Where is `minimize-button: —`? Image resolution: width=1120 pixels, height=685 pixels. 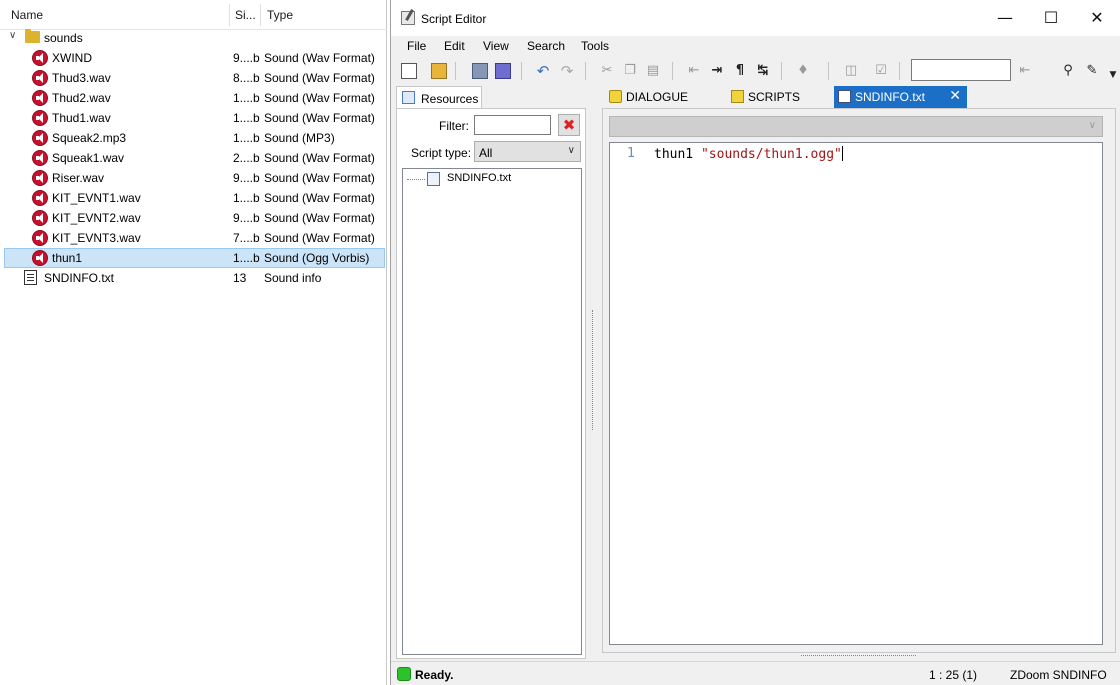
minimize-button: — is located at coordinates (1005, 18).